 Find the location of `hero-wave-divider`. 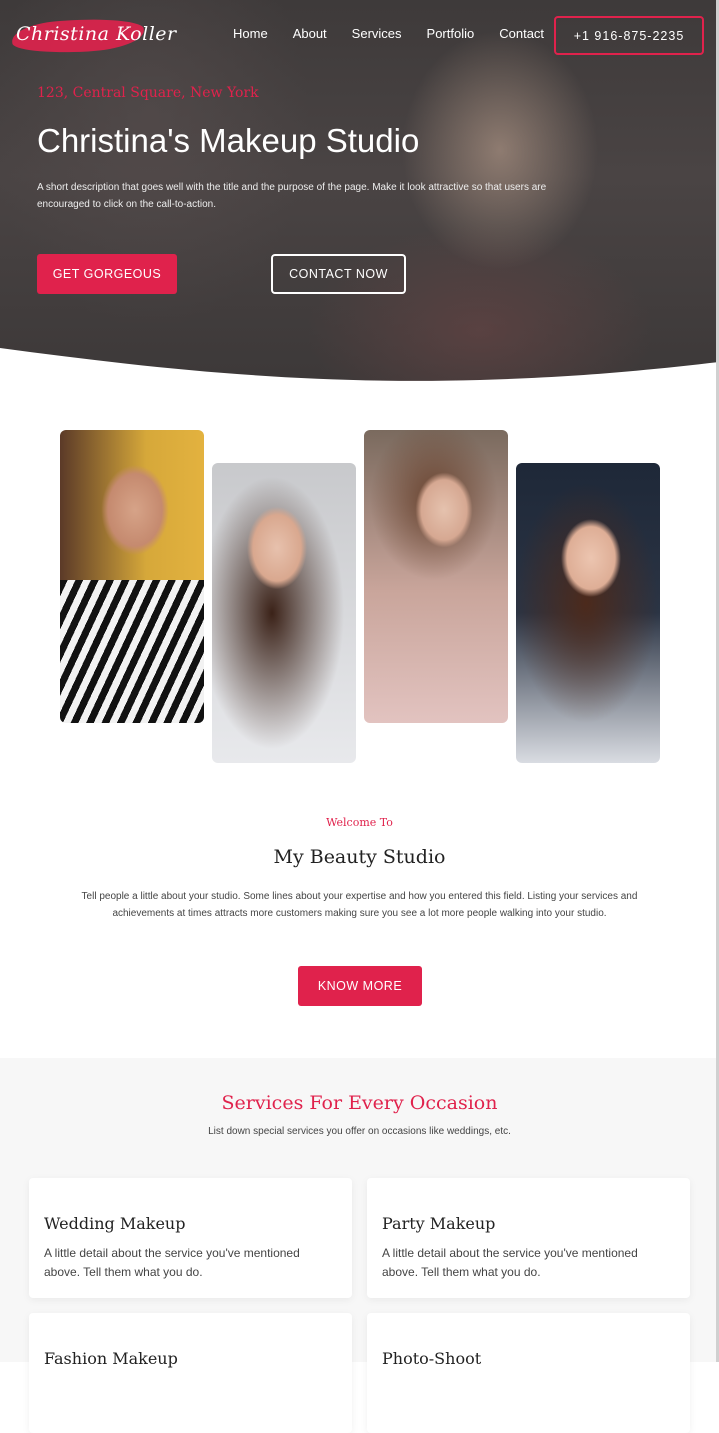

hero-wave-divider is located at coordinates (359, 369).